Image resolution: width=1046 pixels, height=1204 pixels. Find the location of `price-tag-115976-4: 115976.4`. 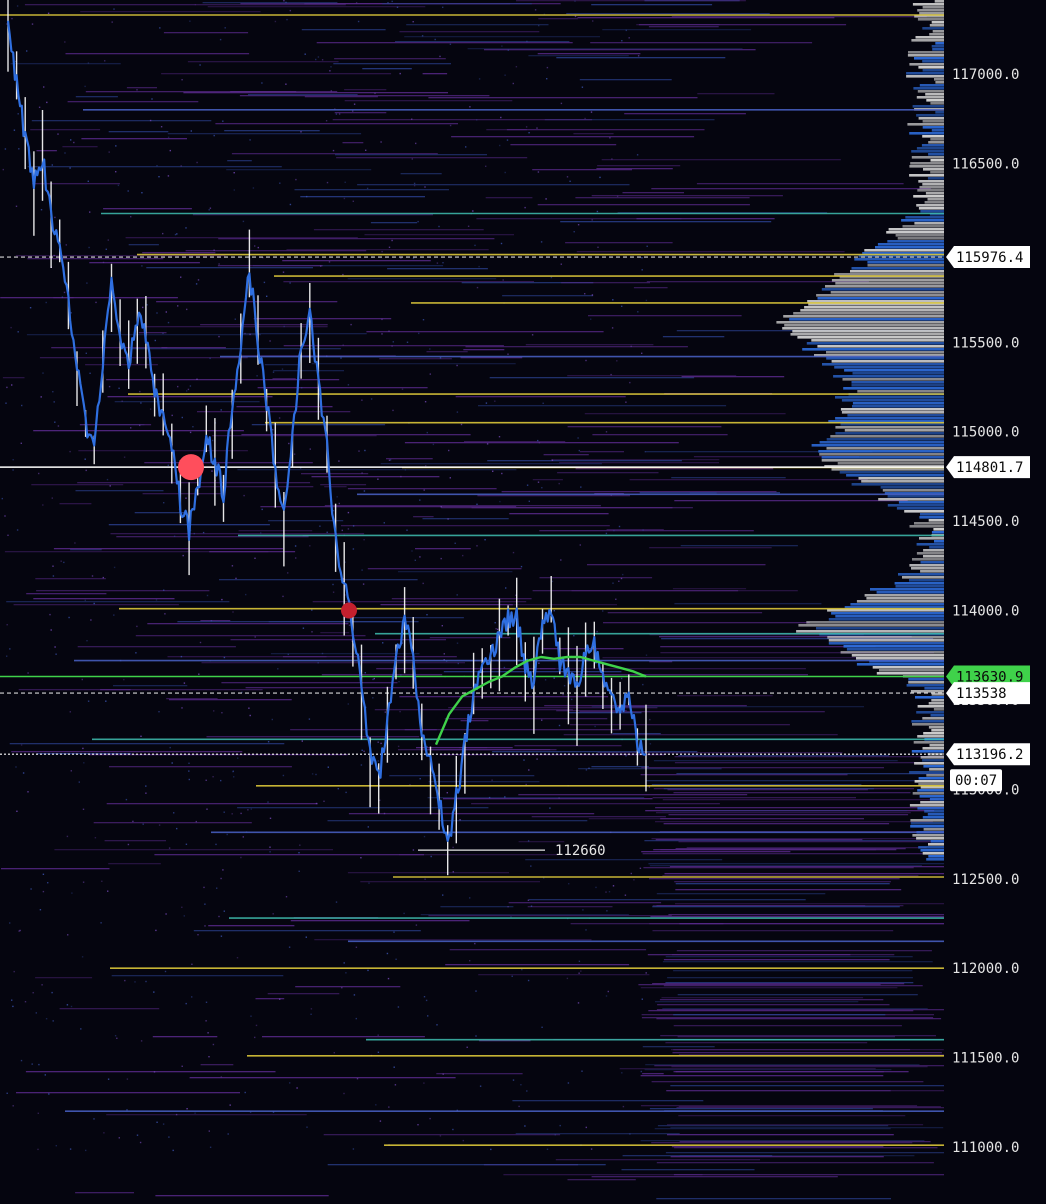

price-tag-115976-4: 115976.4 is located at coordinates (989, 258).